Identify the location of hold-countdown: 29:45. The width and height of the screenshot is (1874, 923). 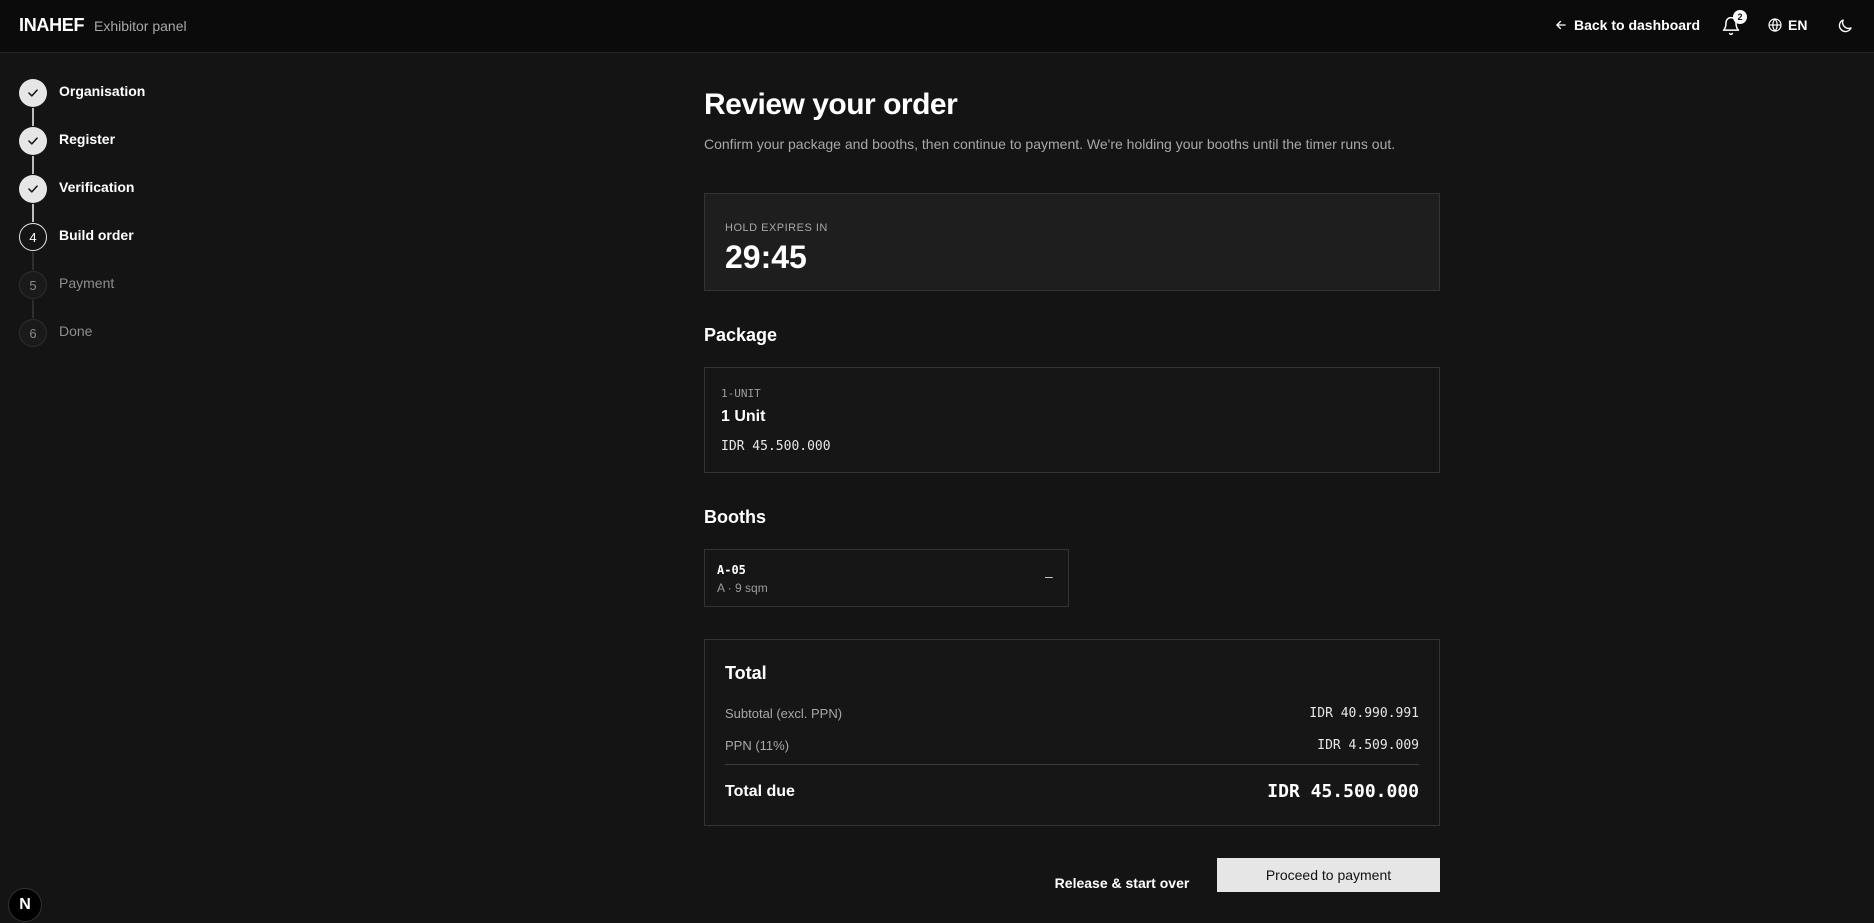
(766, 257).